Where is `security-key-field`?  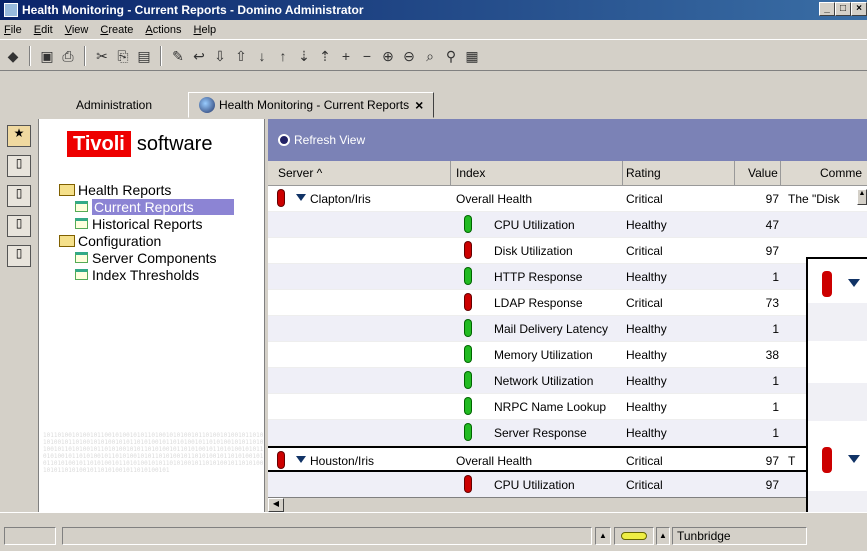 security-key-field is located at coordinates (634, 536).